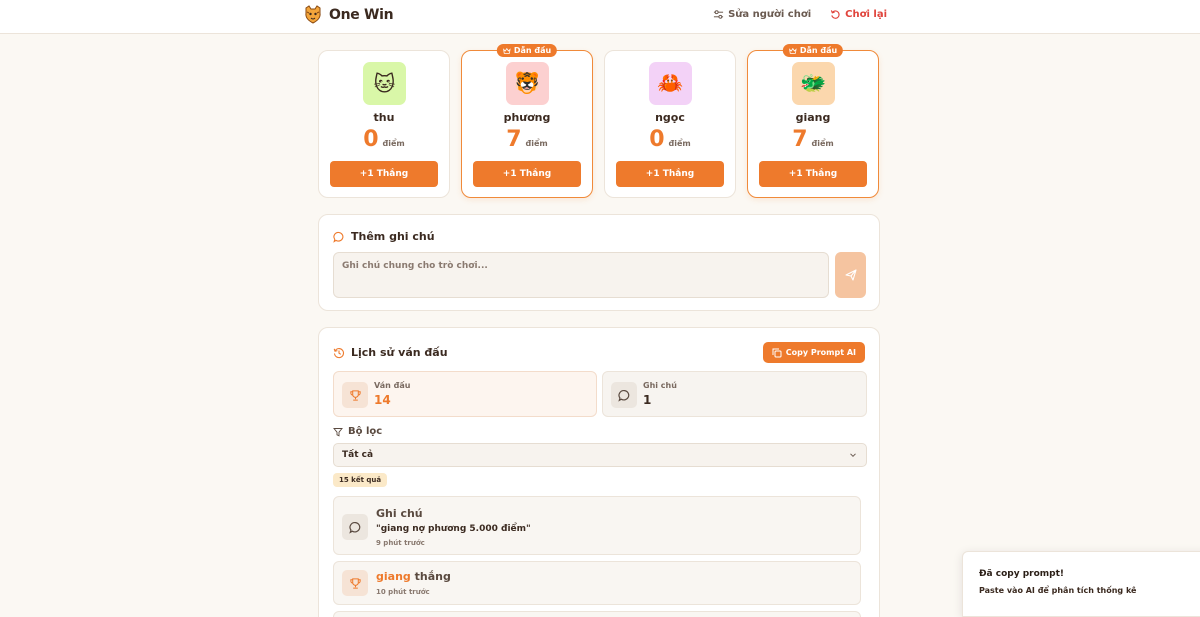 The width and height of the screenshot is (1200, 617). I want to click on add-note-panel: Thêm ghi chú, so click(599, 262).